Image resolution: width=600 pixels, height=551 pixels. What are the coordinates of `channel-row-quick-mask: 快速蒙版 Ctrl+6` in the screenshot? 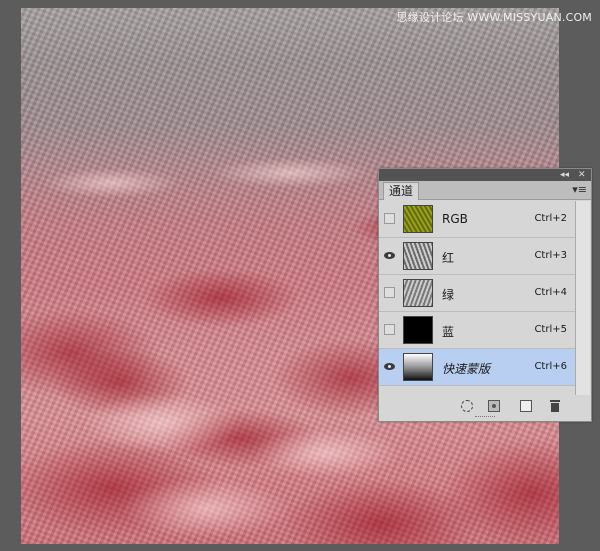 It's located at (477, 367).